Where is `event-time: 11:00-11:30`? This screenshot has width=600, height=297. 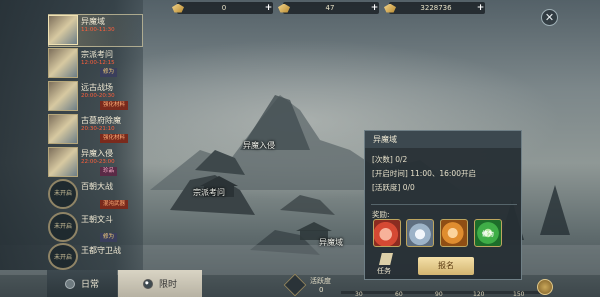
event-time: 11:00-11:30 is located at coordinates (98, 30).